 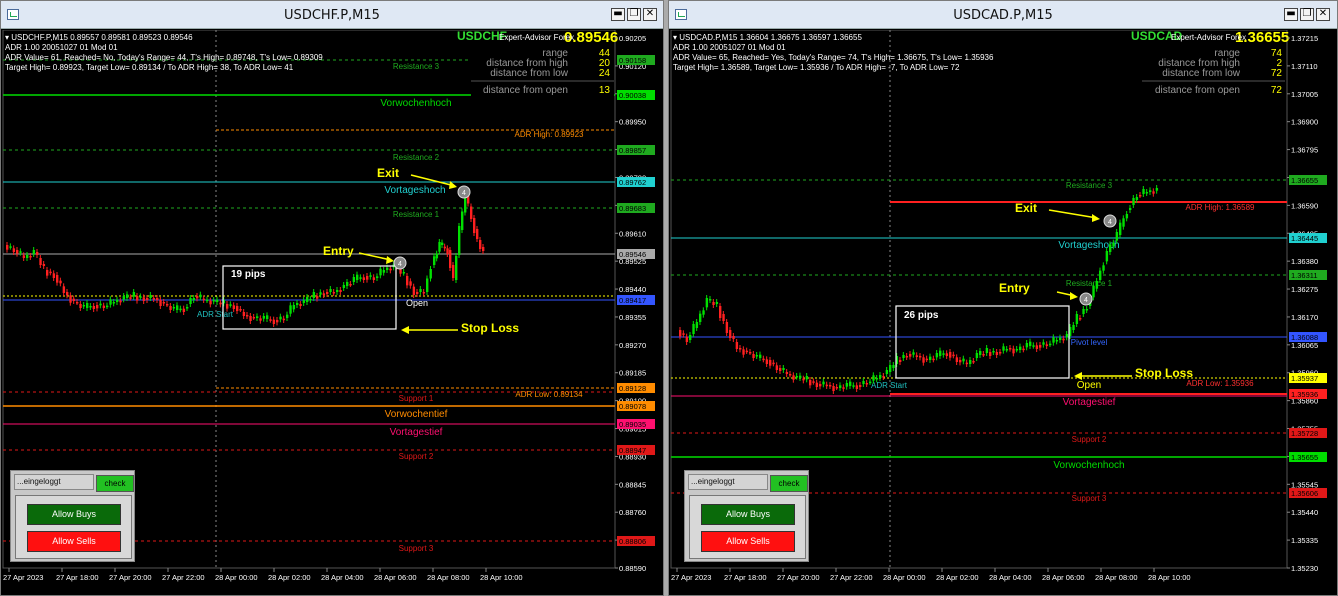 What do you see at coordinates (1089, 342) in the screenshot?
I see `pivot-label: Pivot level` at bounding box center [1089, 342].